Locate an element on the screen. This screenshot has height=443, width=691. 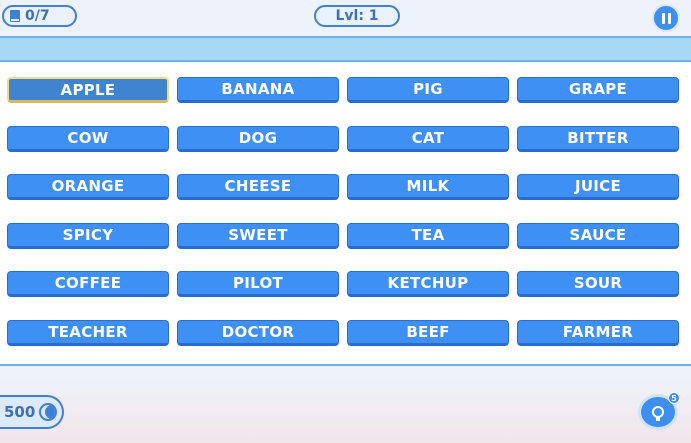
word-tile: APPLE is located at coordinates (88, 90).